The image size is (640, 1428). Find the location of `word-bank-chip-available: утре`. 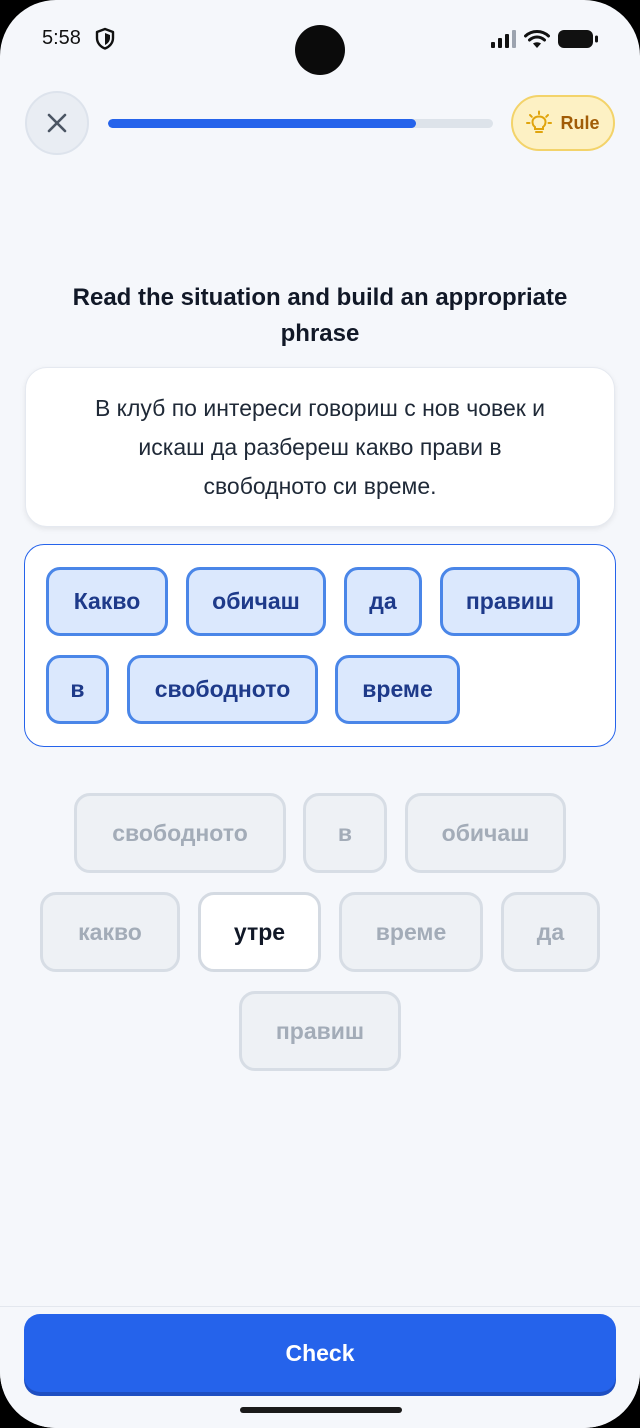

word-bank-chip-available: утре is located at coordinates (259, 932).